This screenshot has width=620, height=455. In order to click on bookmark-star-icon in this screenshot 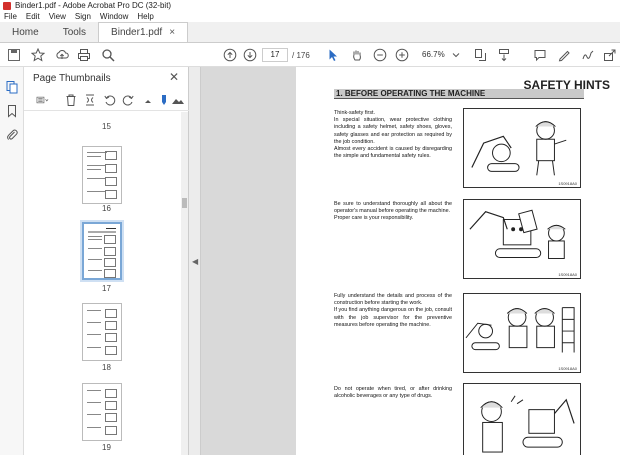, I will do `click(38, 55)`.